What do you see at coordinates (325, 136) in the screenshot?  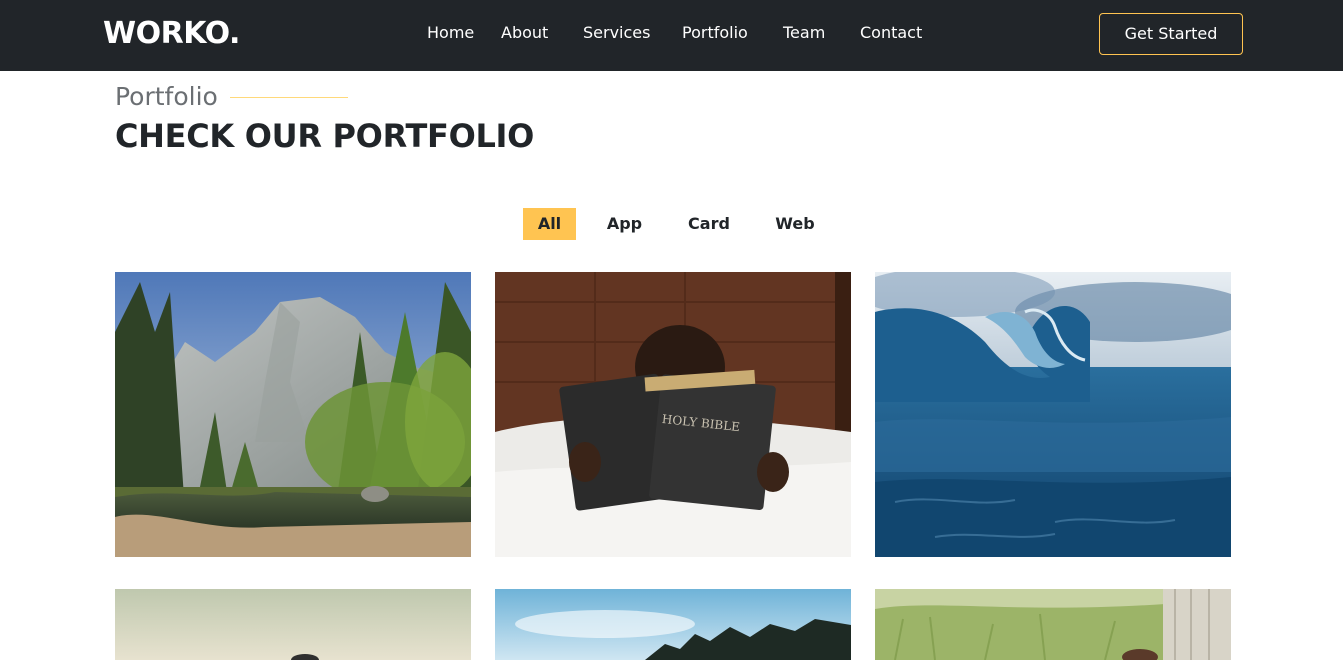 I see `section-title: CHECK OUR PORTFOLIO` at bounding box center [325, 136].